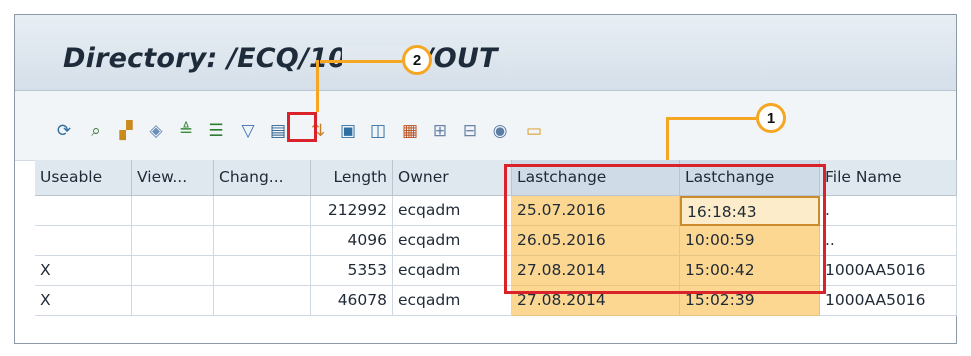 The height and width of the screenshot is (356, 971). Describe the element at coordinates (470, 131) in the screenshot. I see `column-split-icon: ⊟` at that location.